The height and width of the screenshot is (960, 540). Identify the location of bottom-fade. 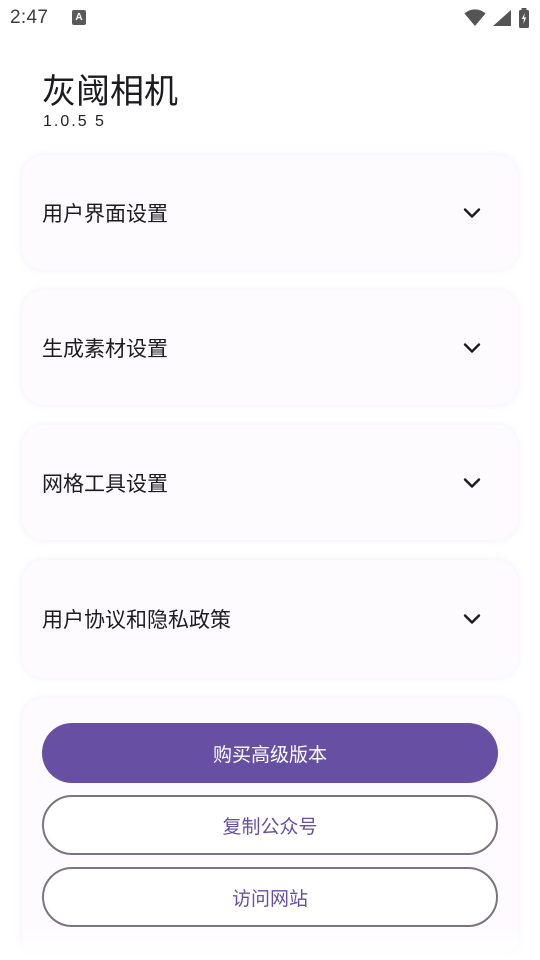
(270, 945).